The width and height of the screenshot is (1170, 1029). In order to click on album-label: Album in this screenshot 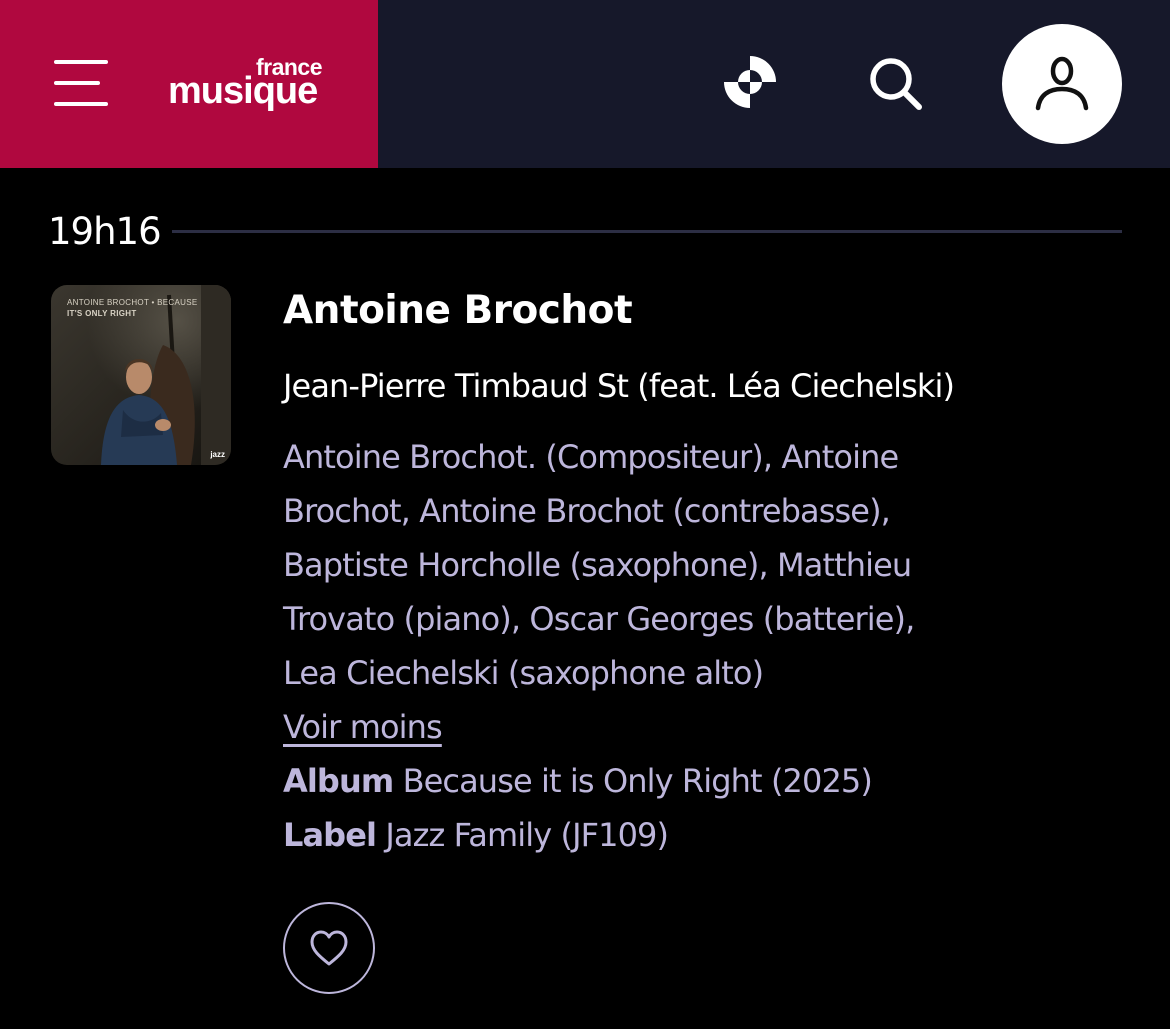, I will do `click(338, 781)`.